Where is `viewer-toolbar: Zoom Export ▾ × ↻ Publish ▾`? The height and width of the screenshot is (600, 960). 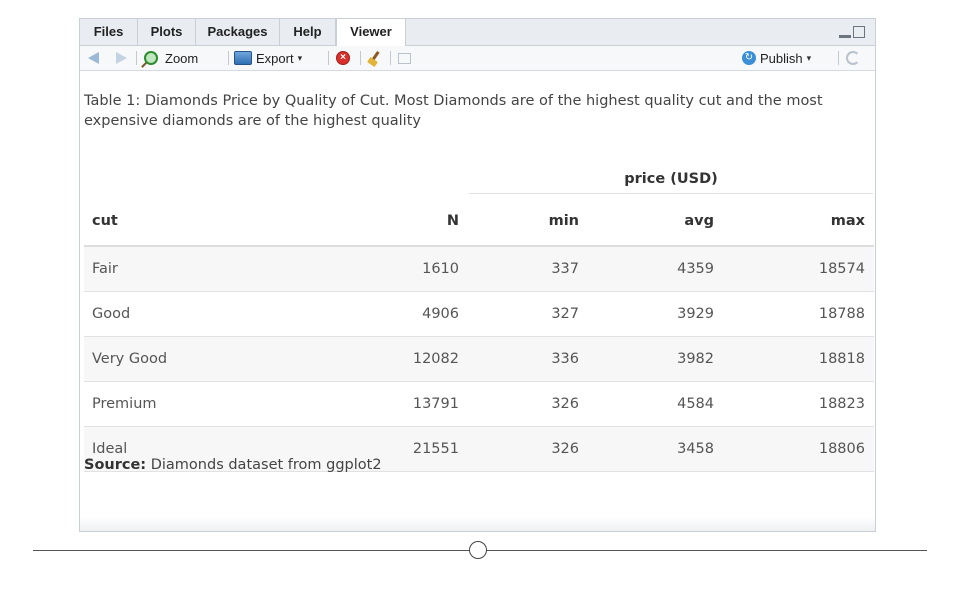
viewer-toolbar: Zoom Export ▾ × ↻ Publish ▾ is located at coordinates (477, 58).